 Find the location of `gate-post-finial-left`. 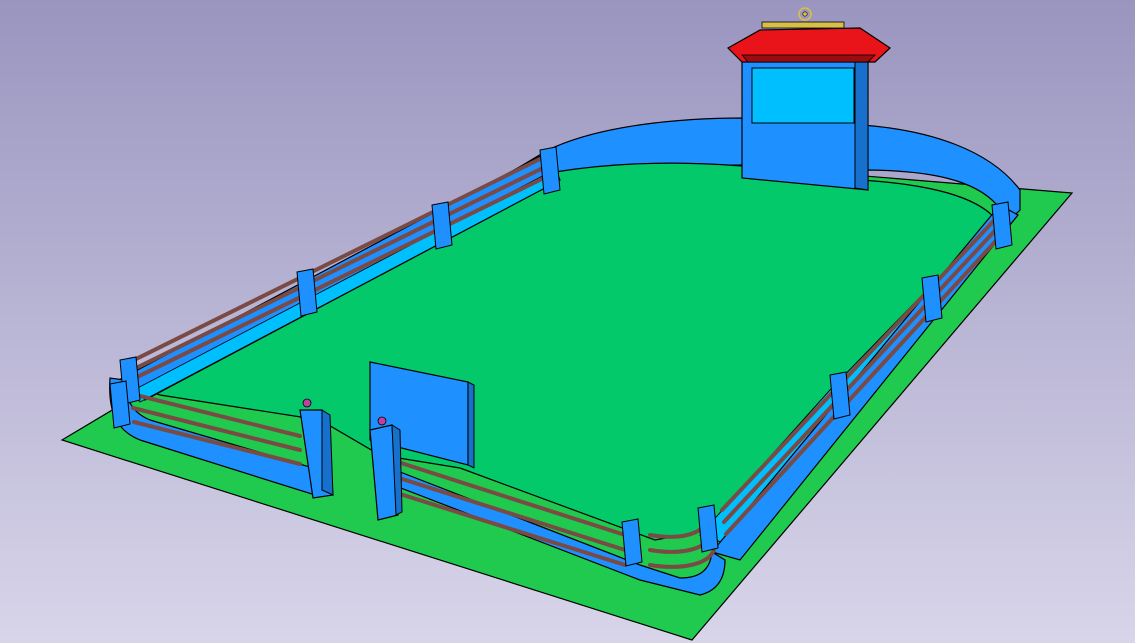

gate-post-finial-left is located at coordinates (307, 403).